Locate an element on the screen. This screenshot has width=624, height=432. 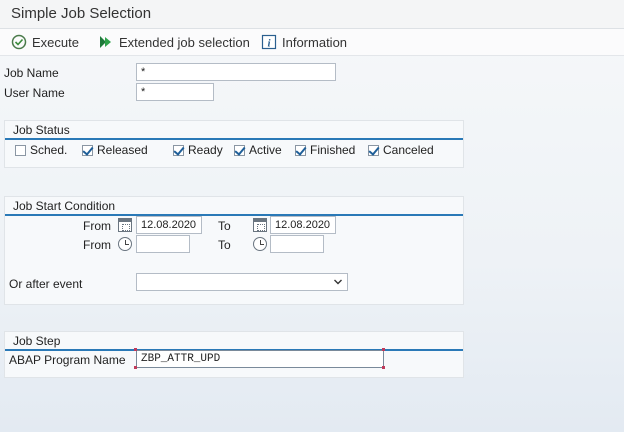
user-name-label: User Name is located at coordinates (34, 93).